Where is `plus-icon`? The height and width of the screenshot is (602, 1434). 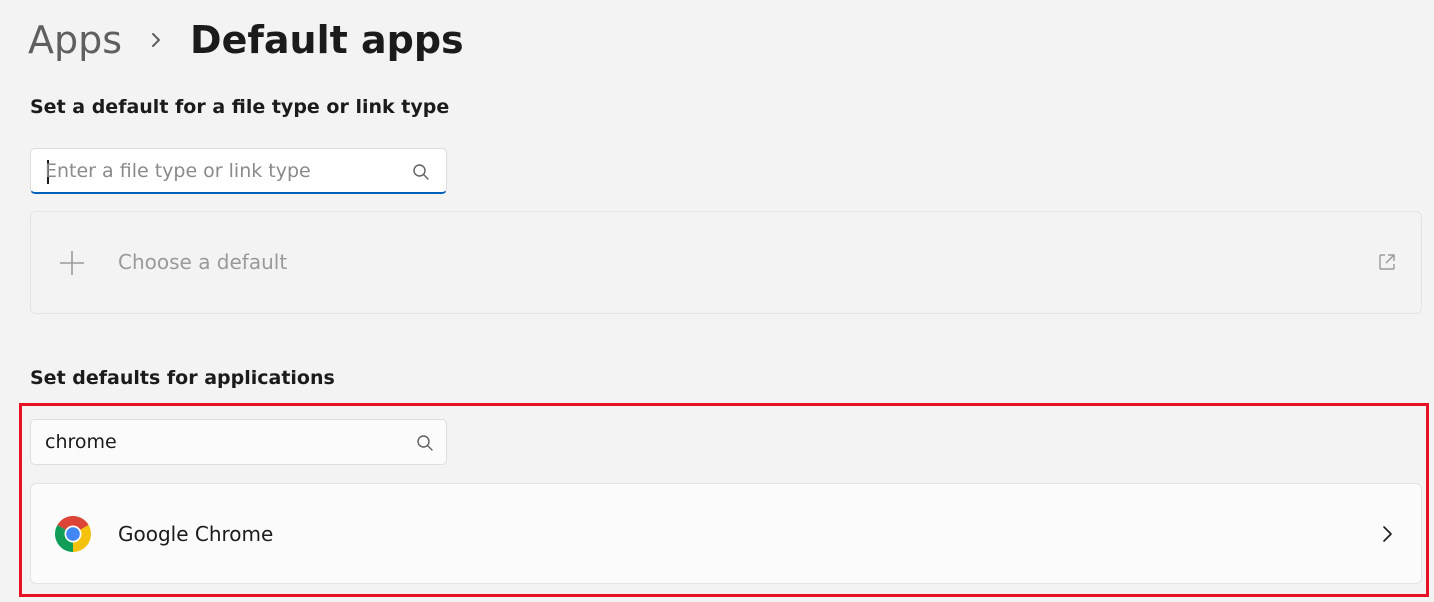
plus-icon is located at coordinates (72, 263).